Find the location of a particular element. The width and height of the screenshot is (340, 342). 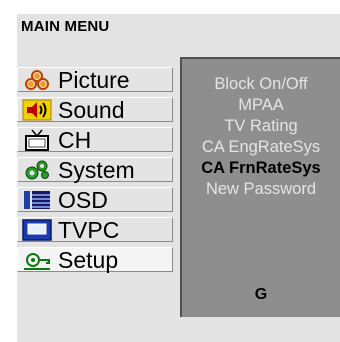

menu-item-label: System is located at coordinates (96, 170).